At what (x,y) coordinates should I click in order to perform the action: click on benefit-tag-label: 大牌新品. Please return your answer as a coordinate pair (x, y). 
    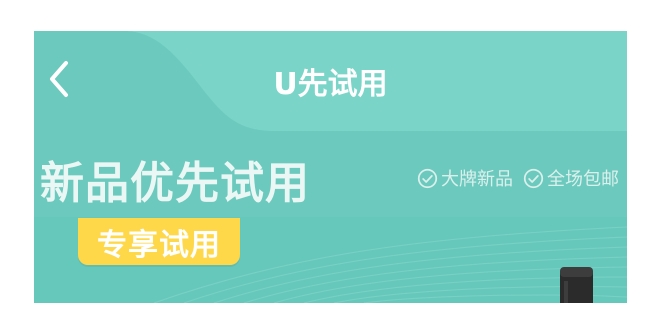
    Looking at the image, I should click on (477, 179).